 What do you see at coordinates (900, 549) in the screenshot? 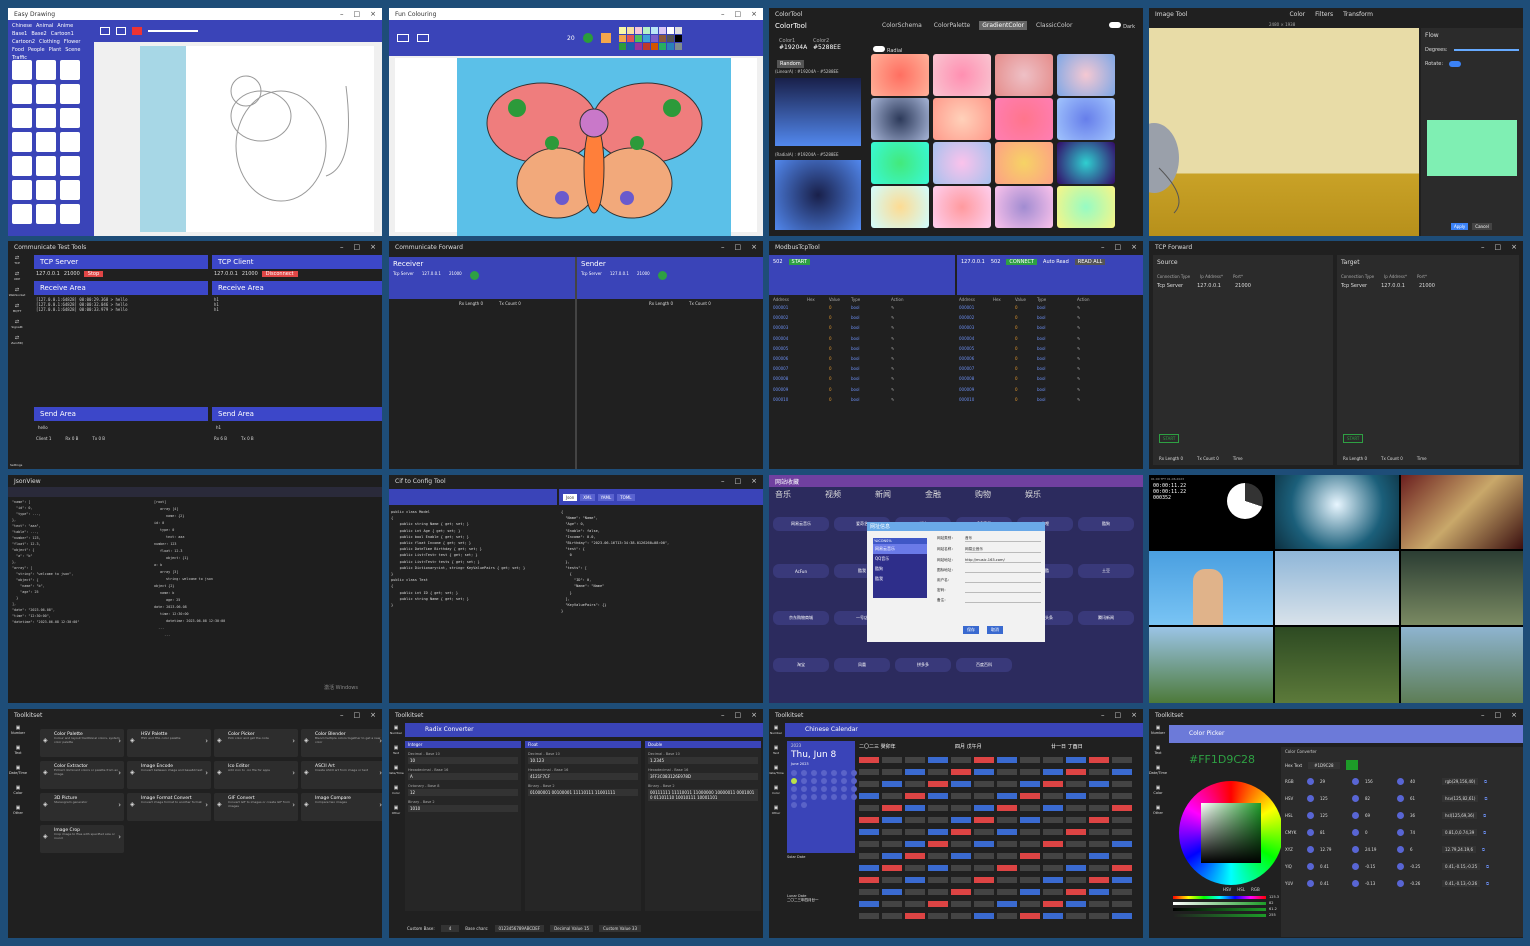
I see `site-list-item: 网易云音乐` at bounding box center [900, 549].